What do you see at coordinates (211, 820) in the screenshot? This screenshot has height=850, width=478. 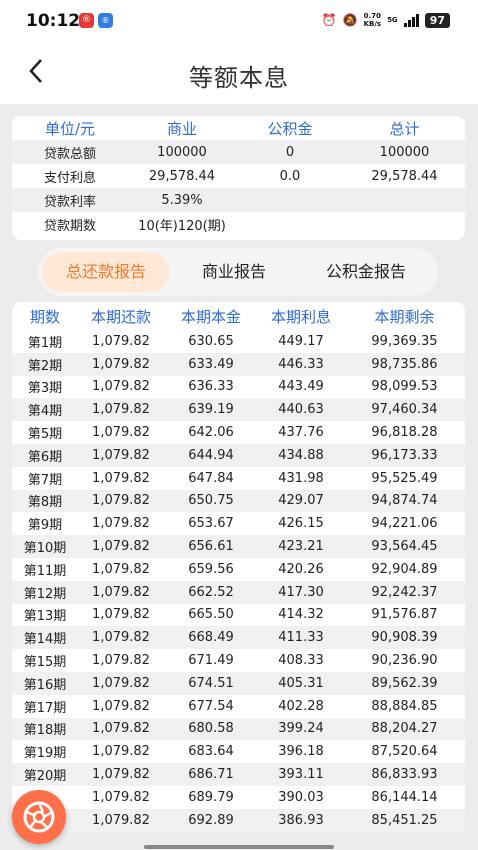 I see `table-cell: 692.89` at bounding box center [211, 820].